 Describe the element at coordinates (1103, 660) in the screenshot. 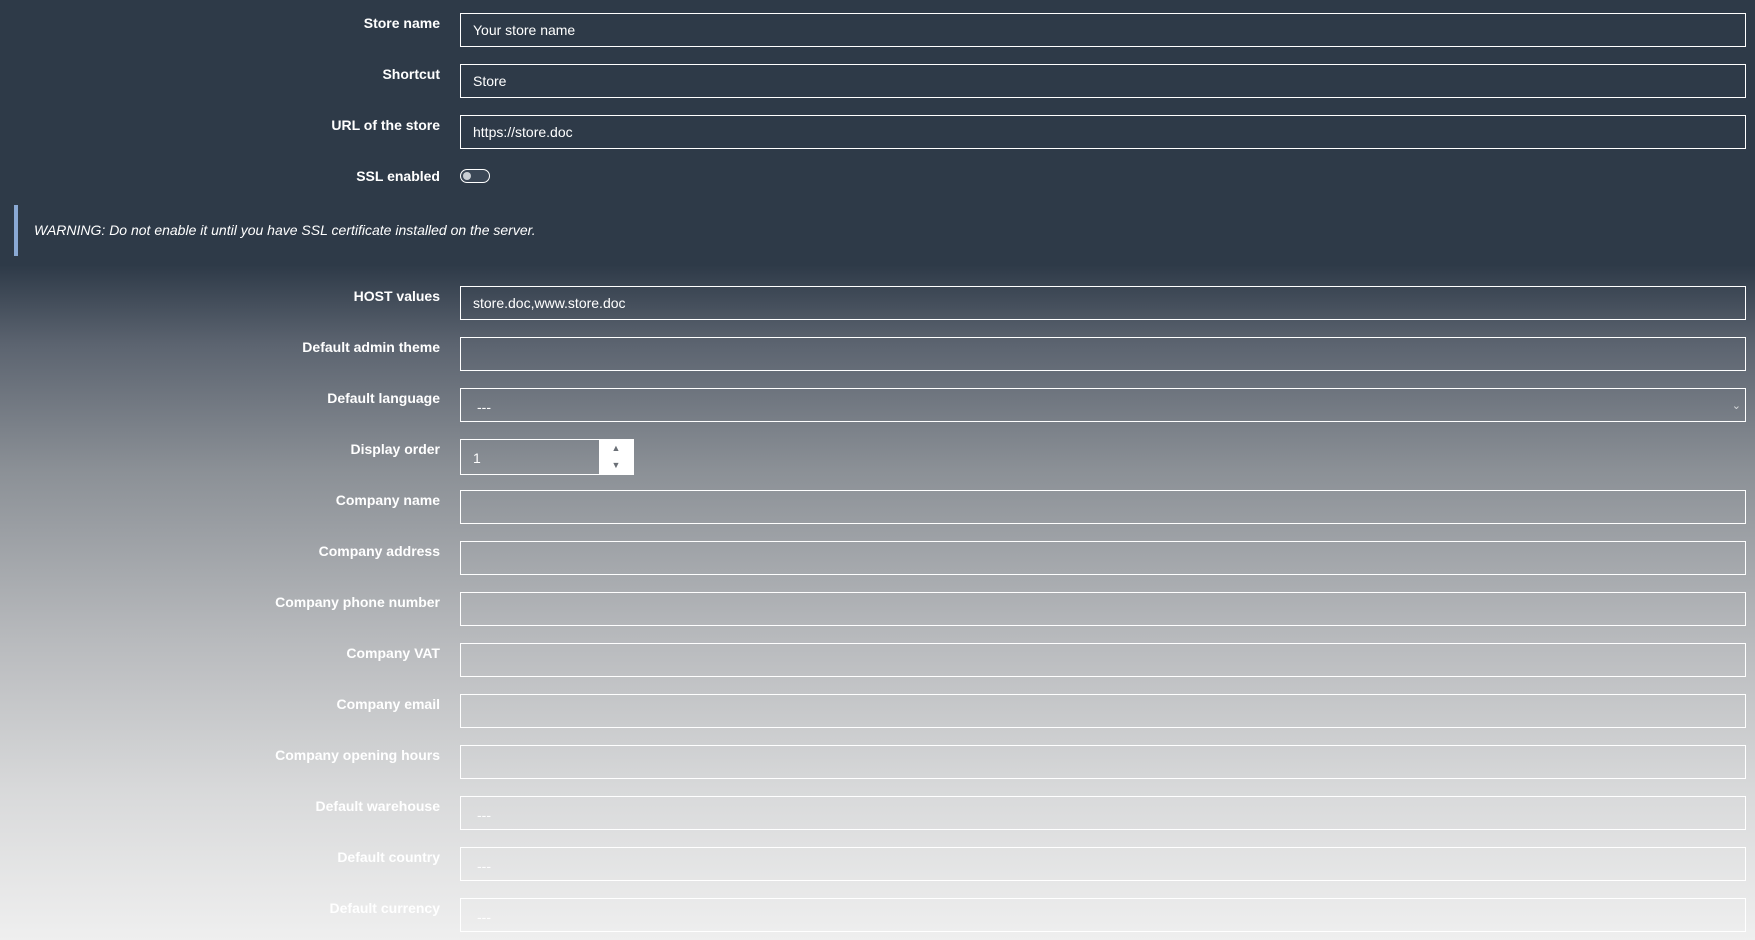

I see `company-vat-input` at that location.